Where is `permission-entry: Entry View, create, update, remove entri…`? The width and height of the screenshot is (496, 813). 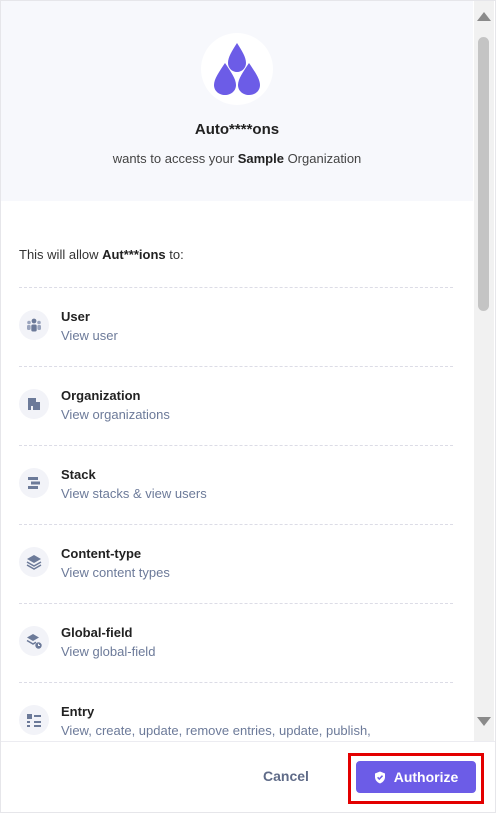 permission-entry: Entry View, create, update, remove entri… is located at coordinates (236, 711).